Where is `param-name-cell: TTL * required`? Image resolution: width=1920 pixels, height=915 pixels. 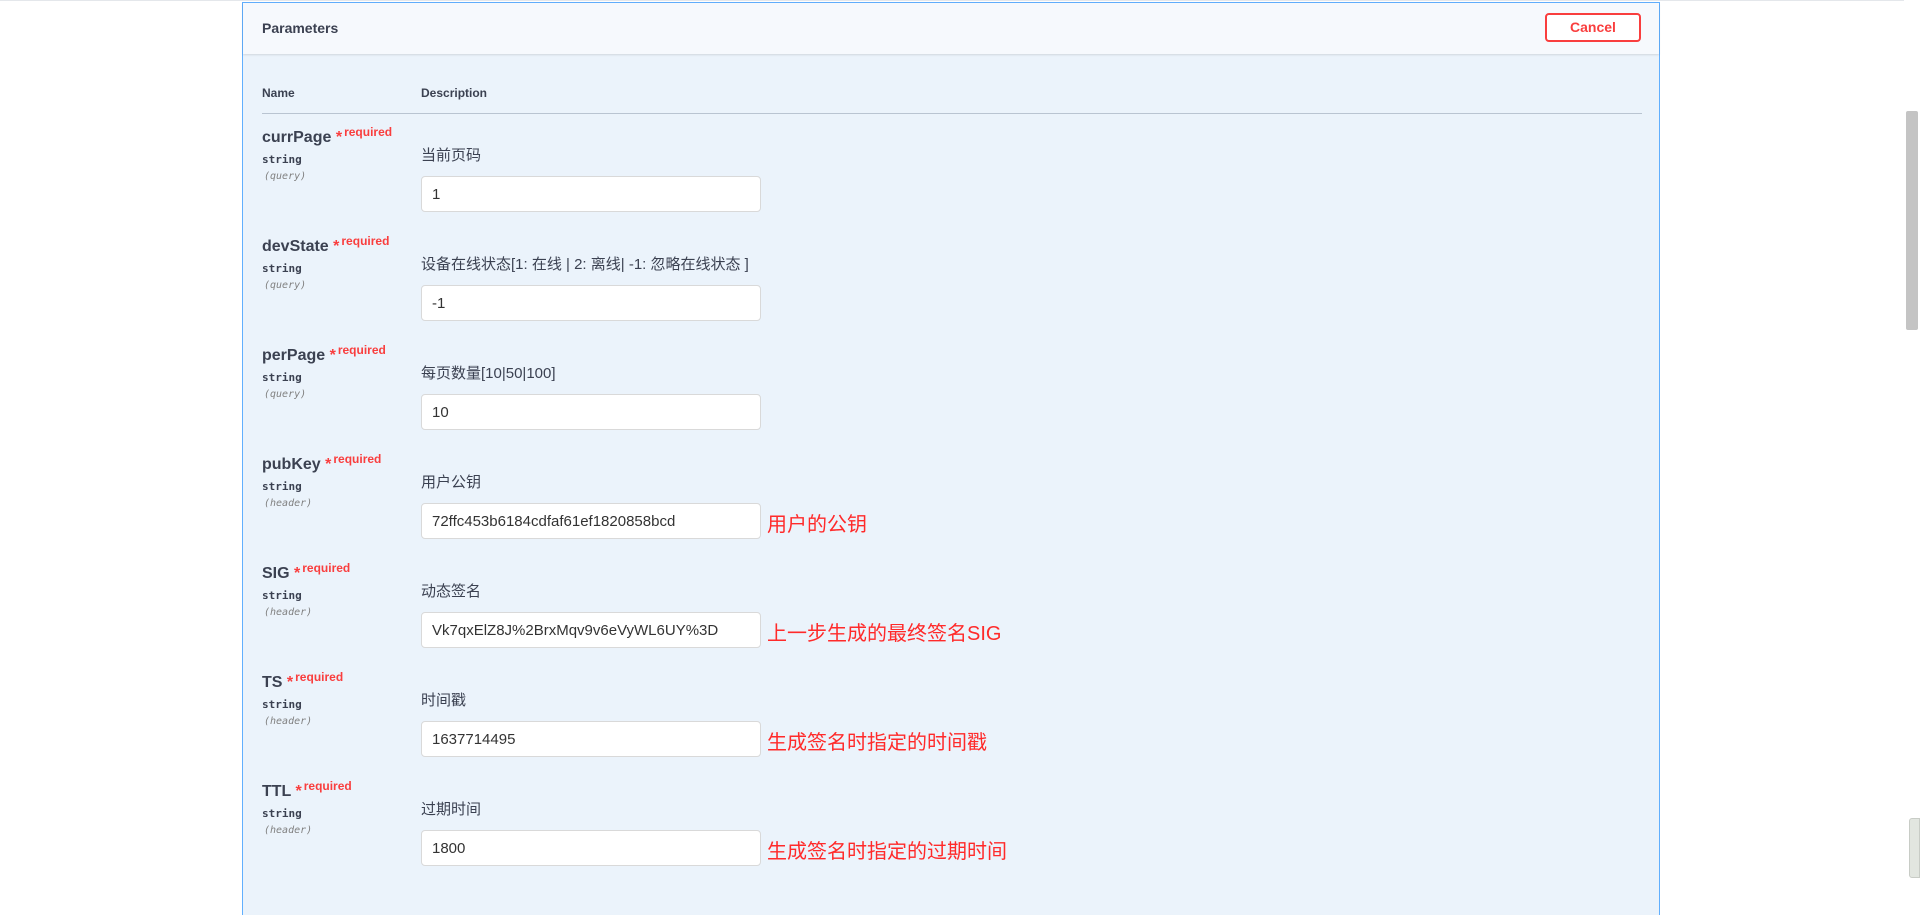 param-name-cell: TTL * required is located at coordinates (307, 790).